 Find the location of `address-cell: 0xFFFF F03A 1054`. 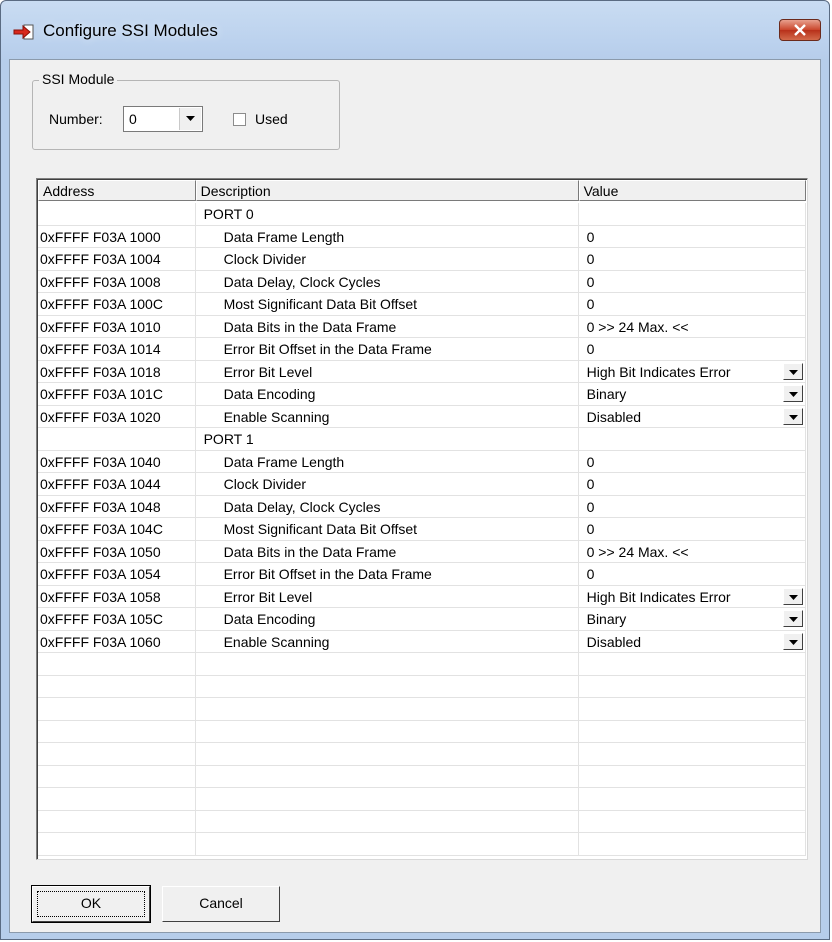

address-cell: 0xFFFF F03A 1054 is located at coordinates (117, 574).